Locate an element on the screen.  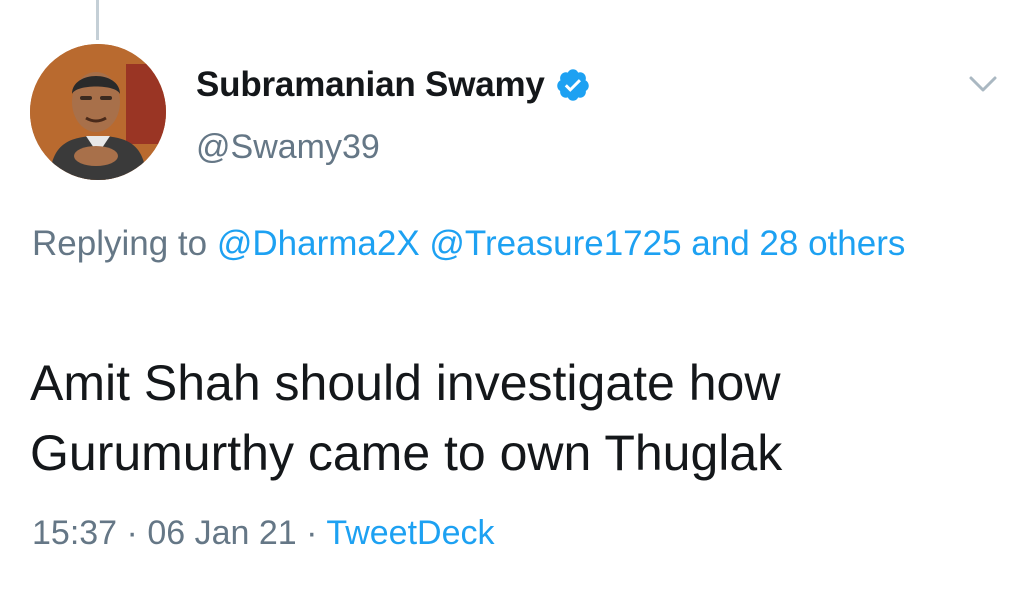
chevron-down-icon is located at coordinates (983, 84).